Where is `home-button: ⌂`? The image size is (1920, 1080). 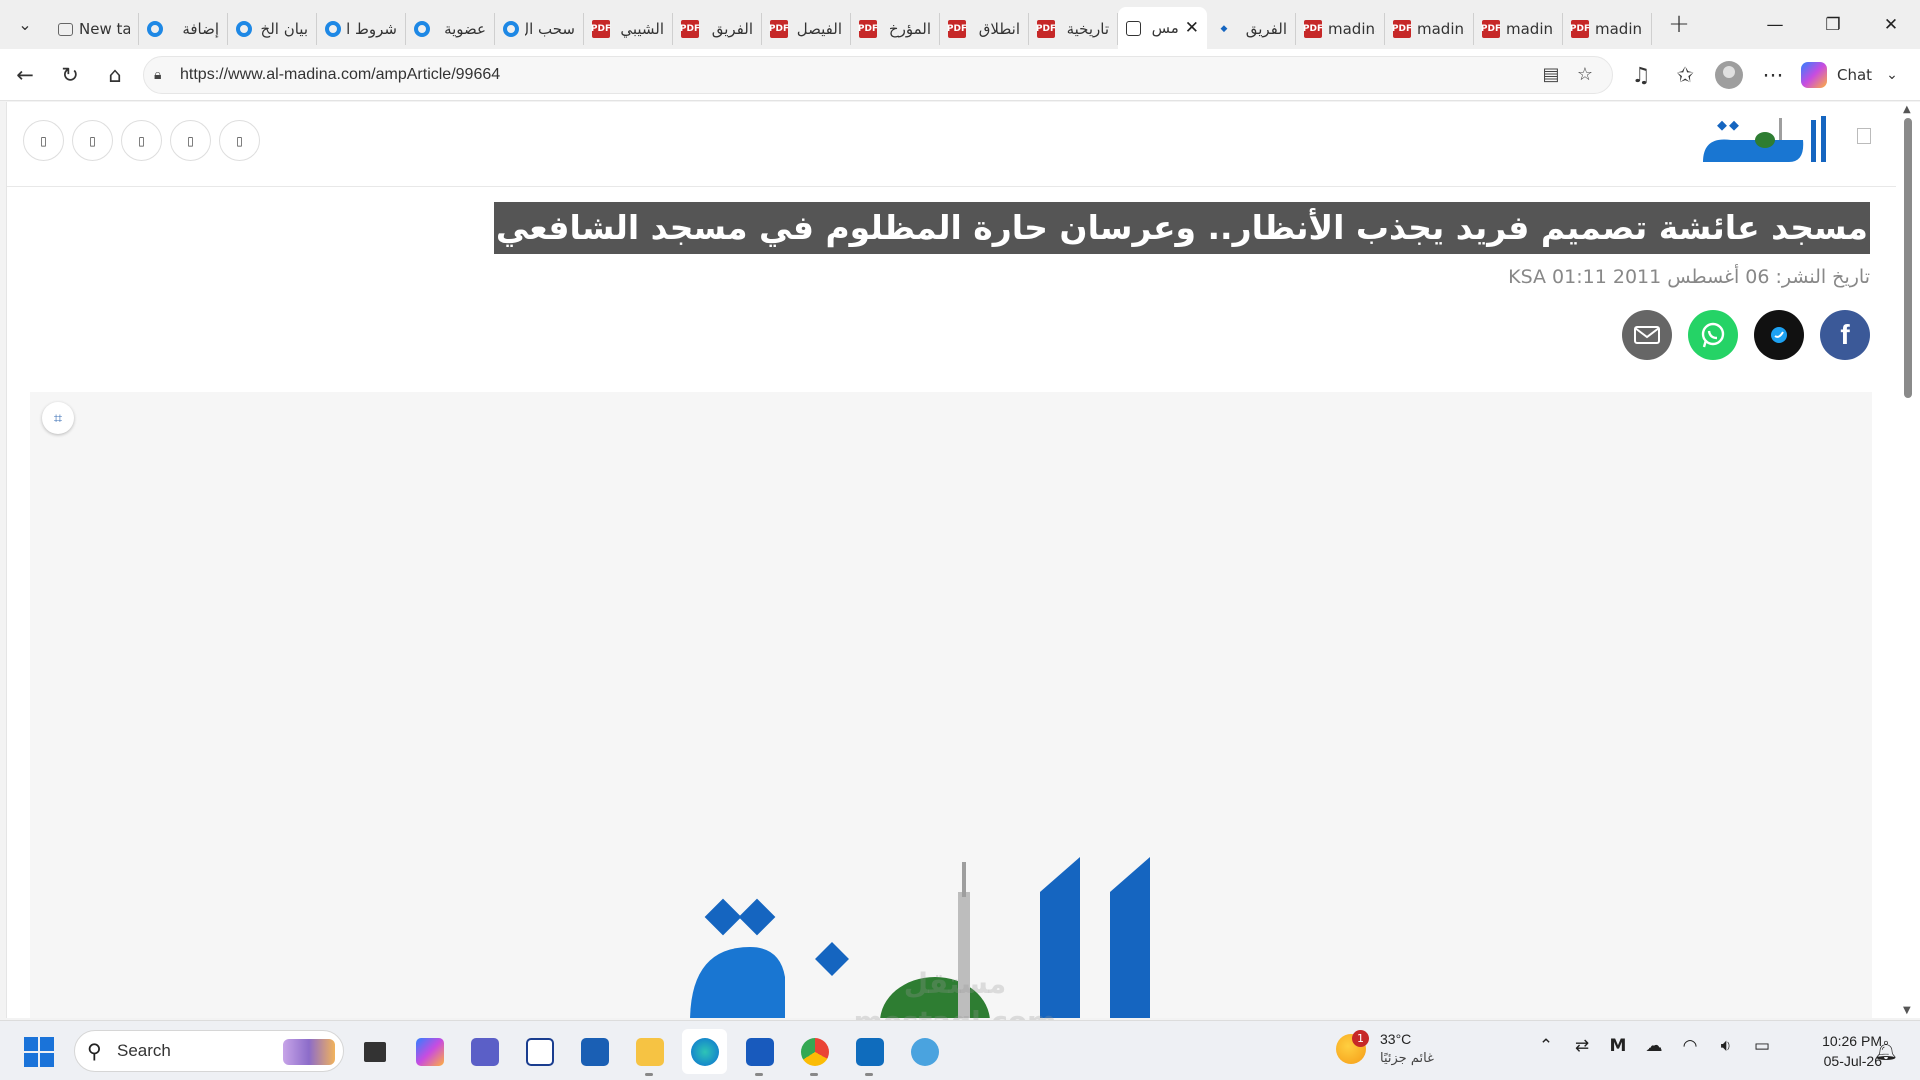
home-button: ⌂ is located at coordinates (115, 75).